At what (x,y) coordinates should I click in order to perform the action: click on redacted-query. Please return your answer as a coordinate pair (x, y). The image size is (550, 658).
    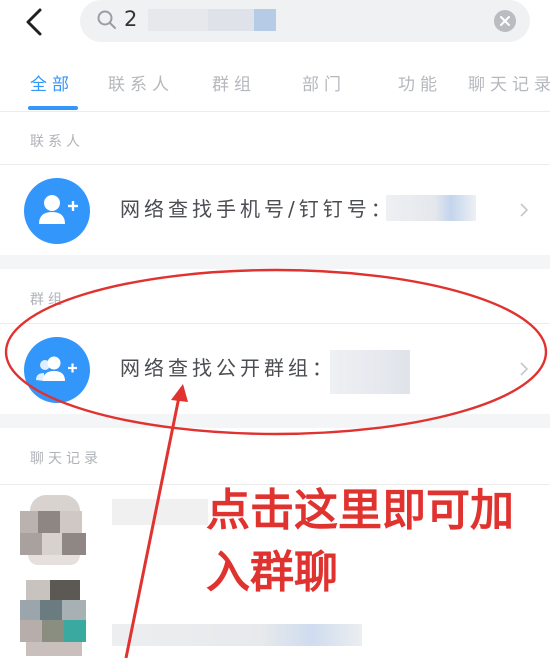
    Looking at the image, I should click on (223, 20).